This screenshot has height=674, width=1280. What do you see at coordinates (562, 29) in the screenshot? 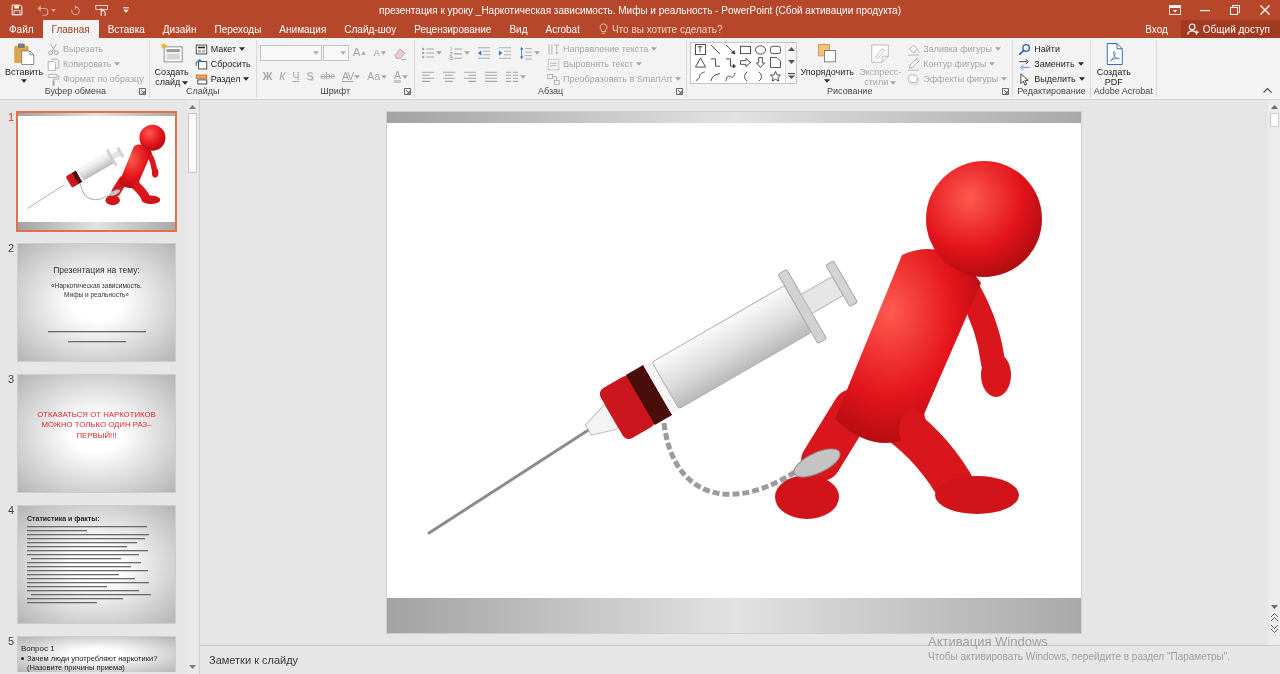
I see `ribbon-tab: Acrobat` at bounding box center [562, 29].